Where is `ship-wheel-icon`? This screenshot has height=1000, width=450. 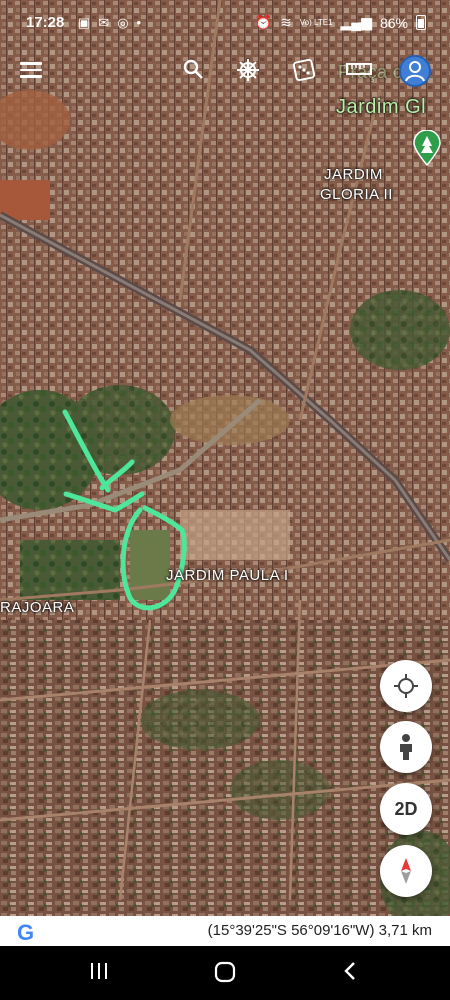
ship-wheel-icon is located at coordinates (248, 72).